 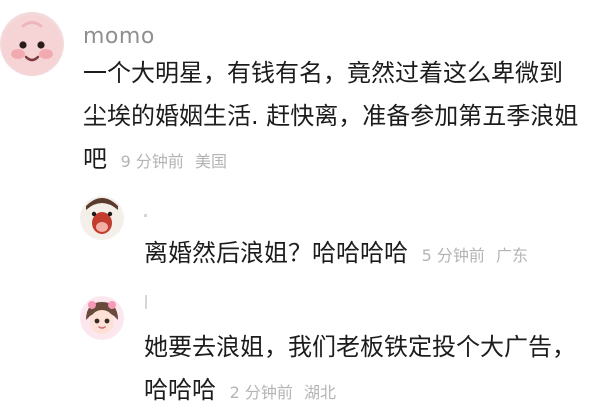 What do you see at coordinates (320, 392) in the screenshot?
I see `comment-location: 湖北` at bounding box center [320, 392].